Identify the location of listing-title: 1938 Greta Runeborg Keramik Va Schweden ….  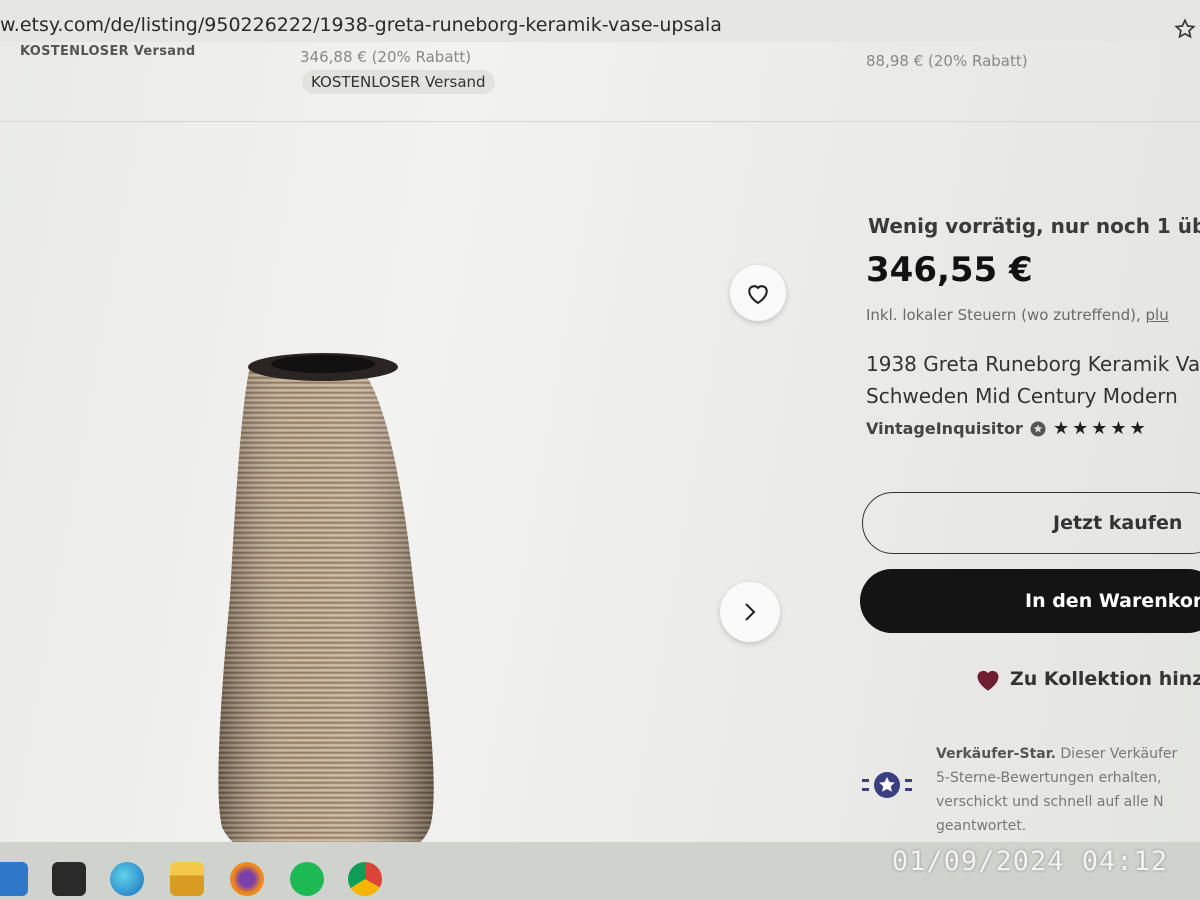
(1033, 380).